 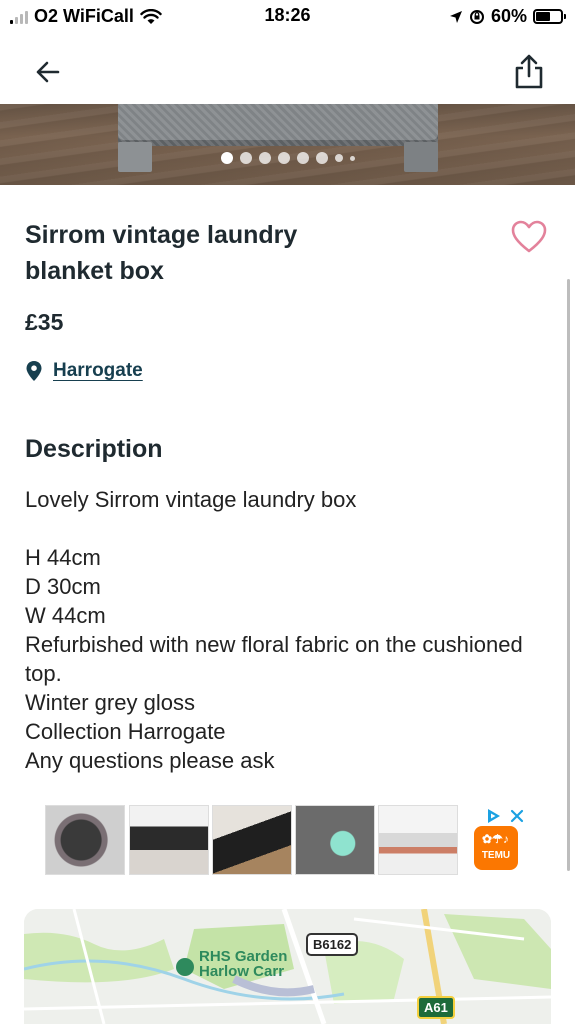 I want to click on map-pin-icon, so click(x=34, y=371).